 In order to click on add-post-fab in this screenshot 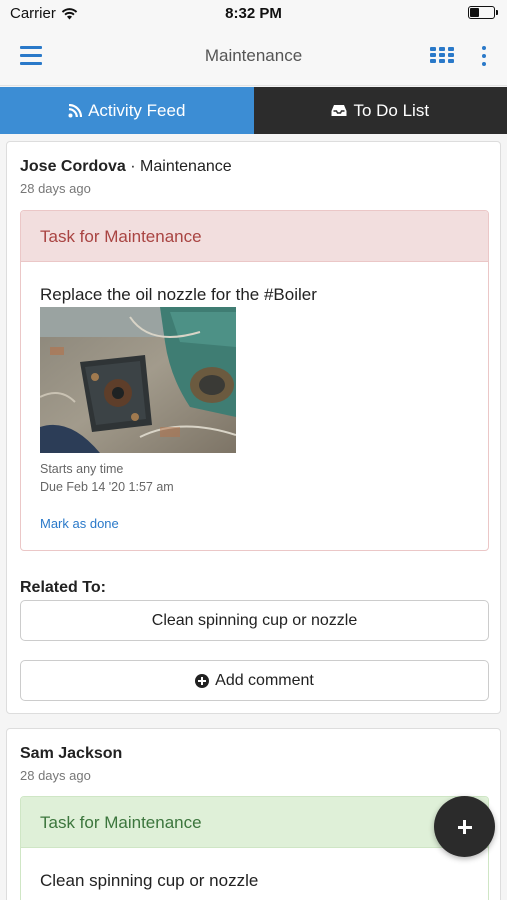, I will do `click(464, 826)`.